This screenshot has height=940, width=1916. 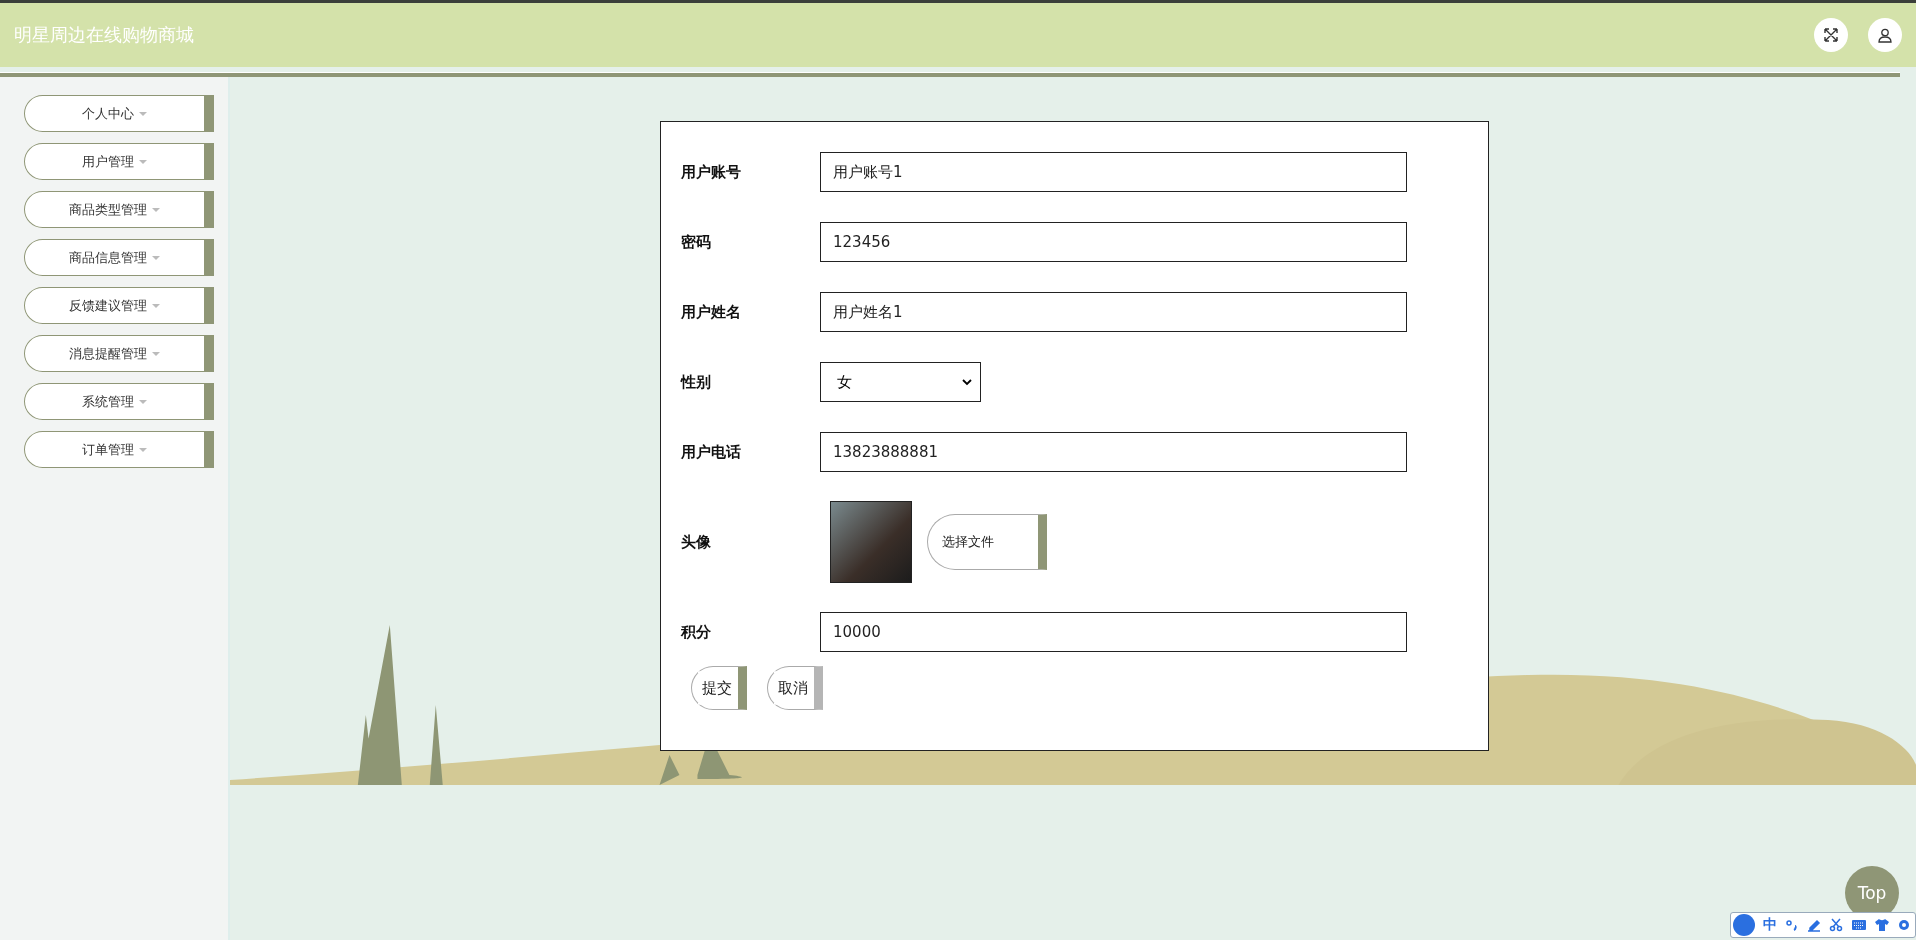 What do you see at coordinates (119, 449) in the screenshot?
I see `sidebar-menu-item: 订单管理` at bounding box center [119, 449].